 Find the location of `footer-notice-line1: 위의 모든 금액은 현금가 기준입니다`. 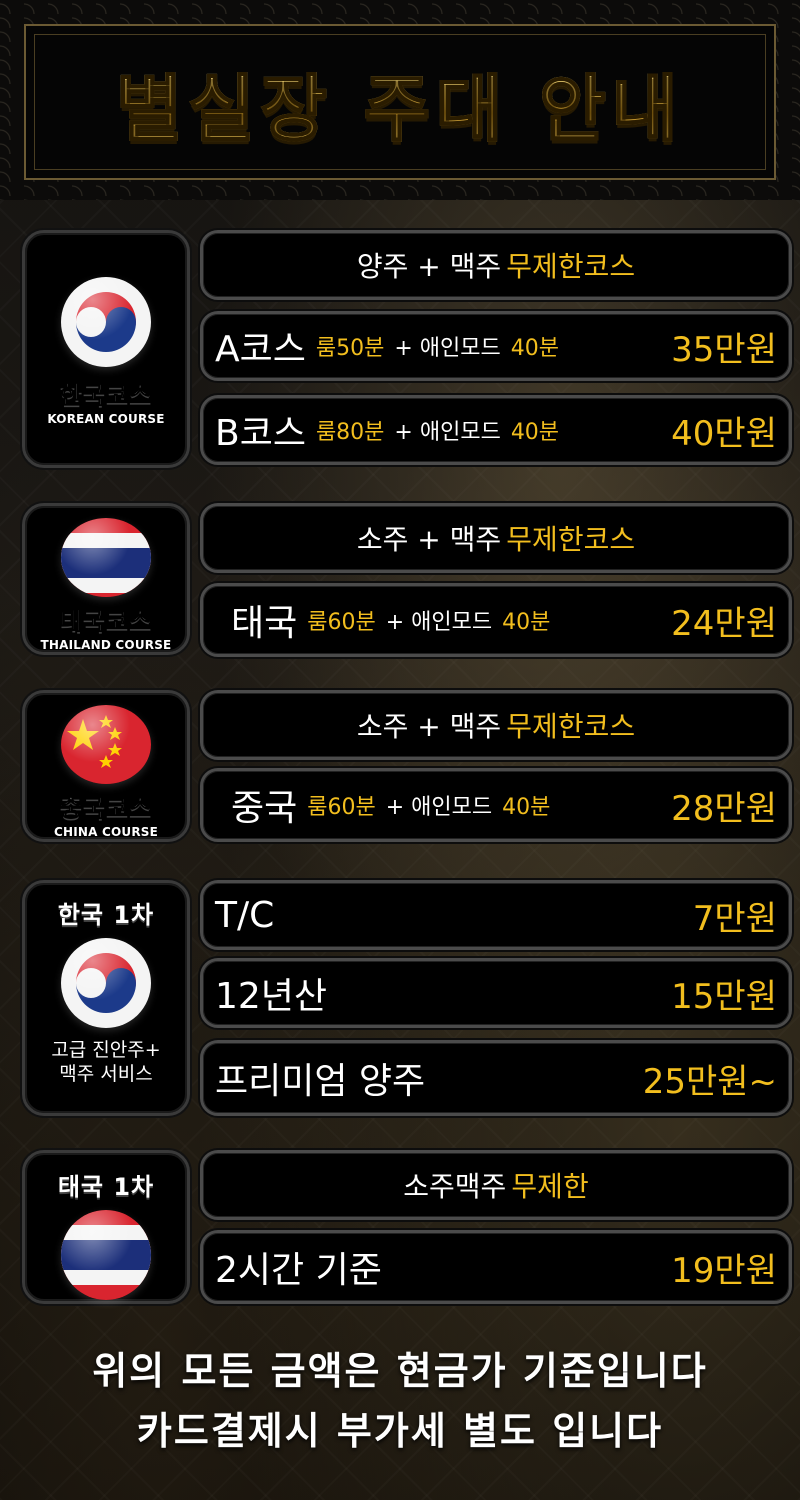

footer-notice-line1: 위의 모든 금액은 현금가 기준입니다 is located at coordinates (400, 1371).